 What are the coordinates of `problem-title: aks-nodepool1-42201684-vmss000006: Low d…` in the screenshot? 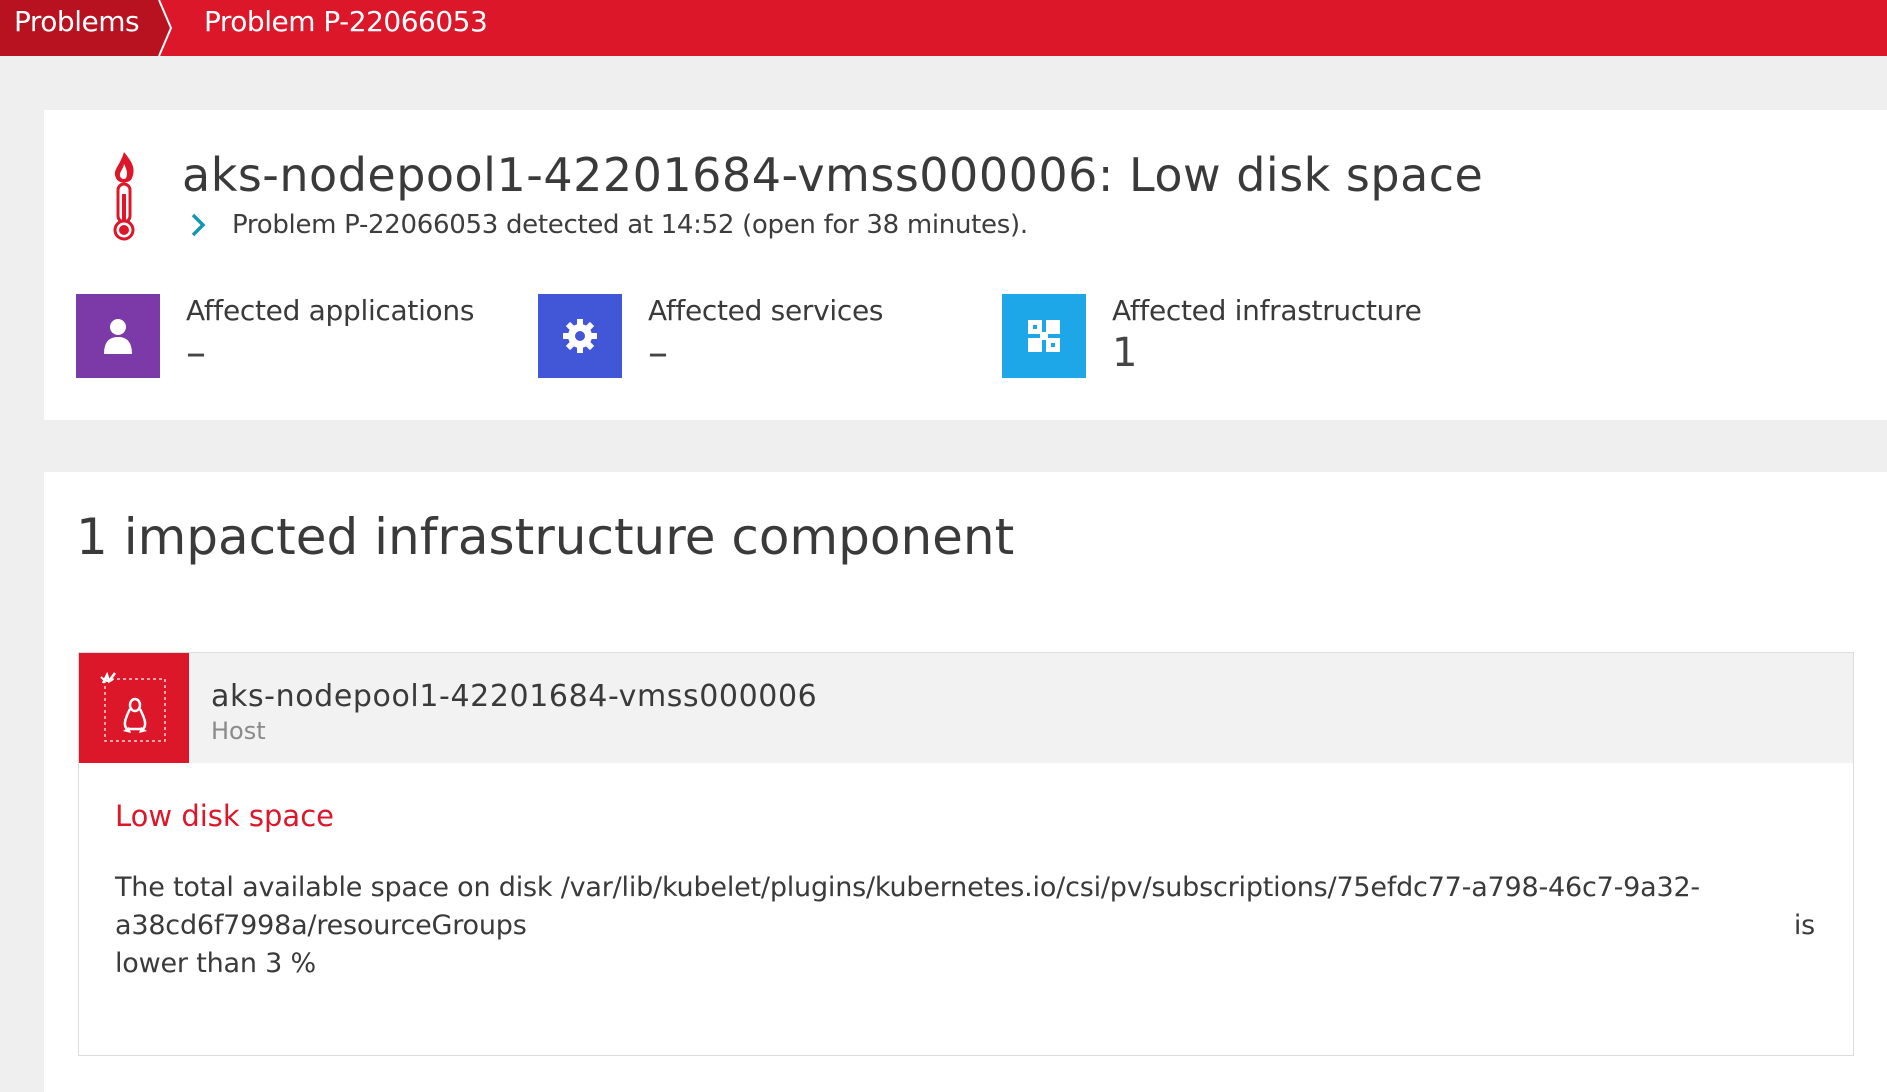 It's located at (833, 175).